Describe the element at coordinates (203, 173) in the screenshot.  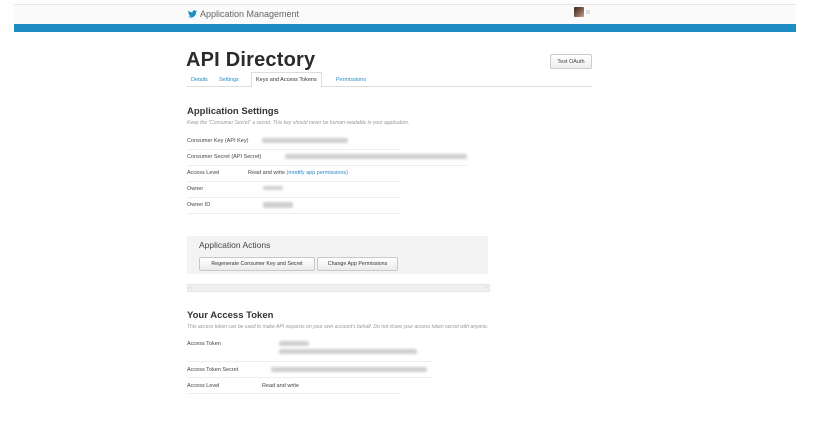
I see `access-level-label: Access Level` at that location.